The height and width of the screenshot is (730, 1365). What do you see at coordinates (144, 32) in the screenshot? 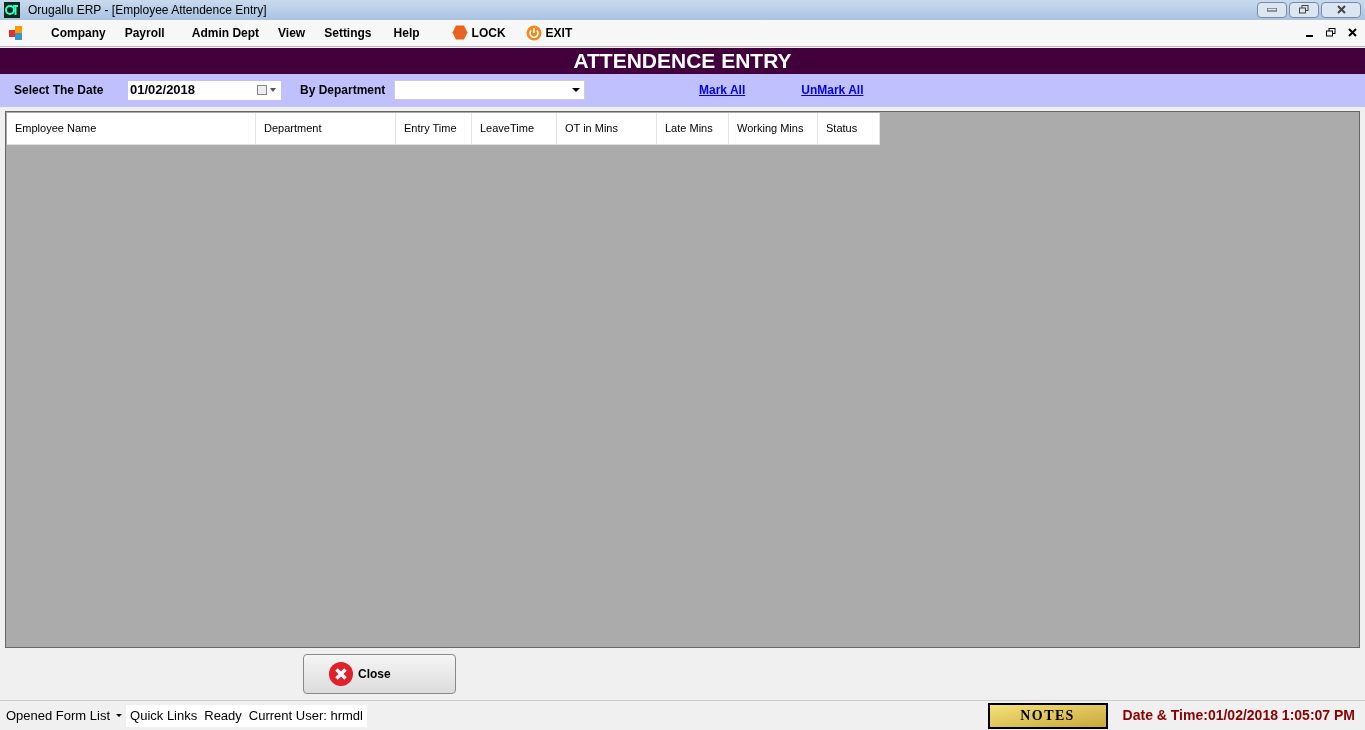
I see `menu-item: Payroll` at bounding box center [144, 32].